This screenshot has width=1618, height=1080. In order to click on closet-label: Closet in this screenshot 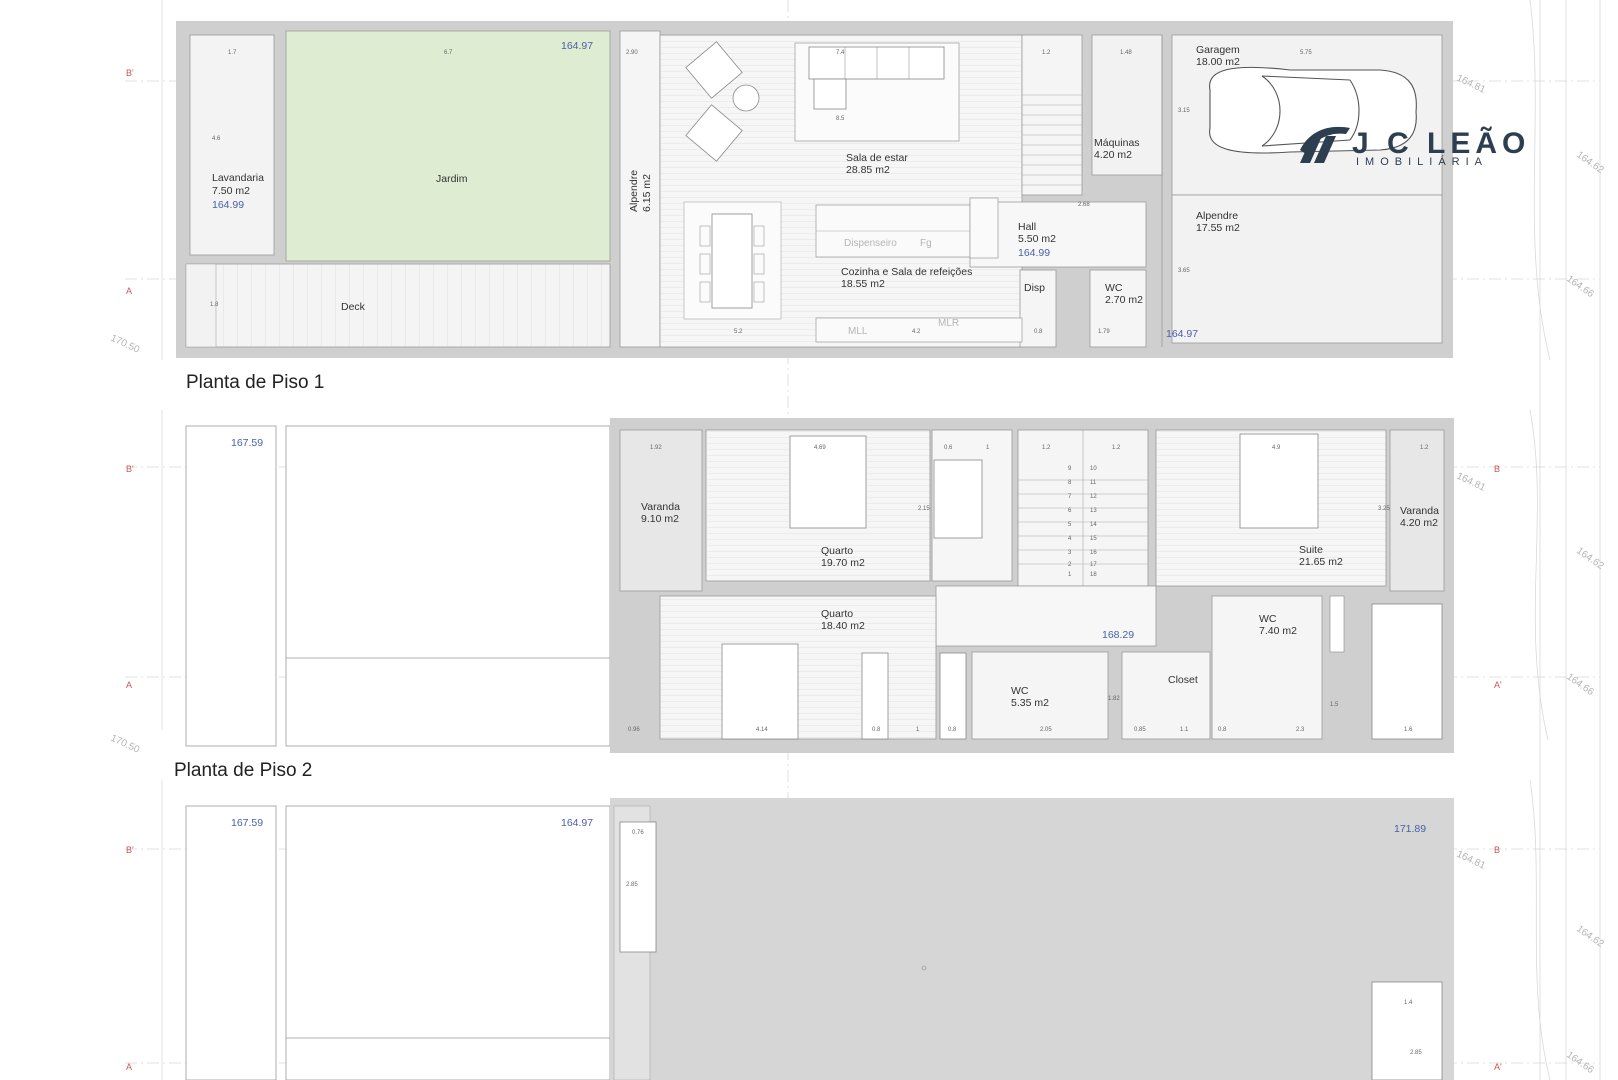, I will do `click(1183, 680)`.